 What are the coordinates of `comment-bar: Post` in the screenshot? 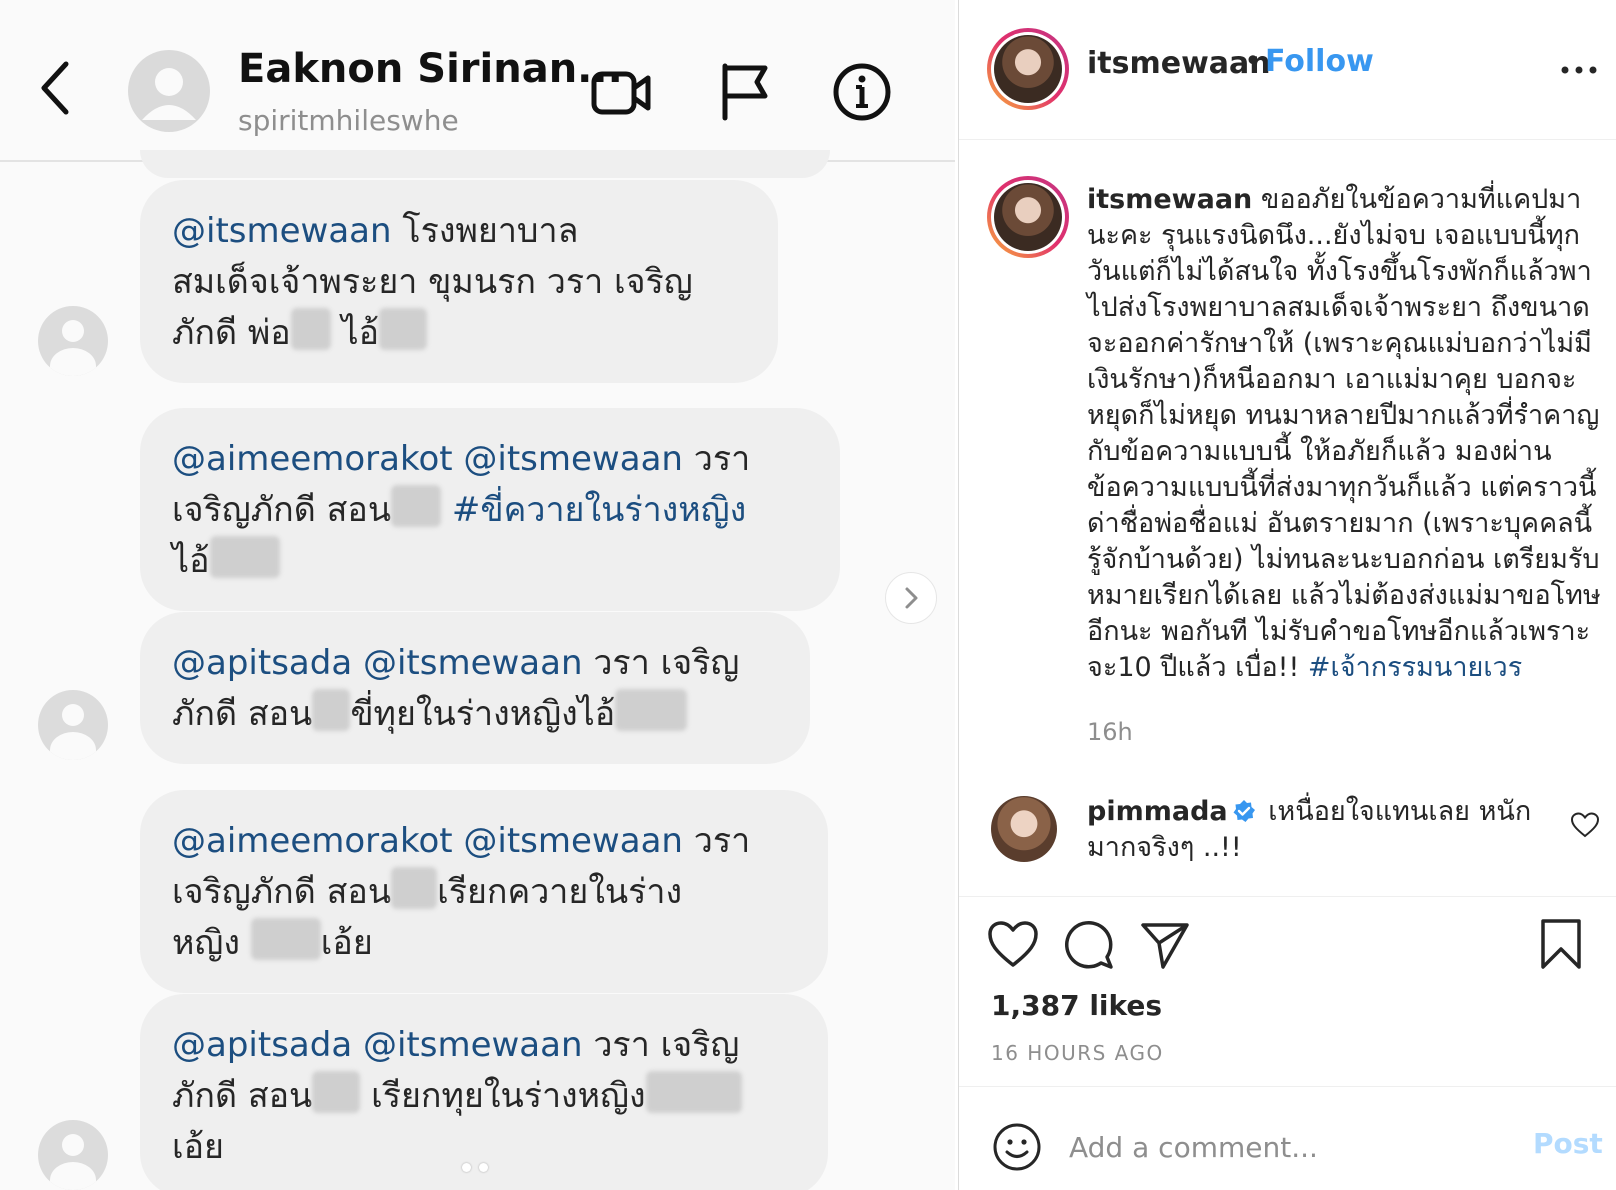 It's located at (1287, 1138).